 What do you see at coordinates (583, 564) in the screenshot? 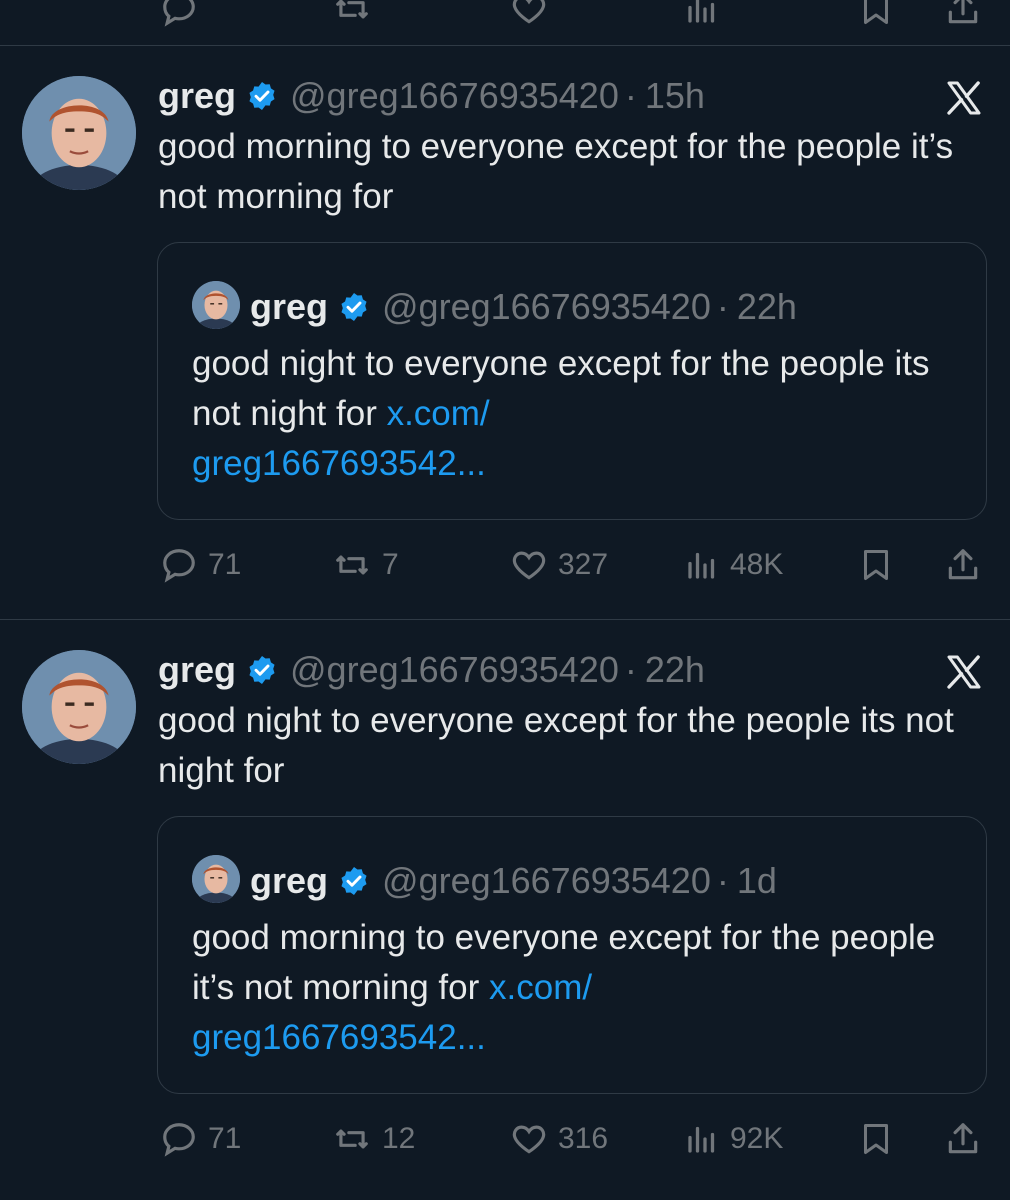
I see `like-count: 327` at bounding box center [583, 564].